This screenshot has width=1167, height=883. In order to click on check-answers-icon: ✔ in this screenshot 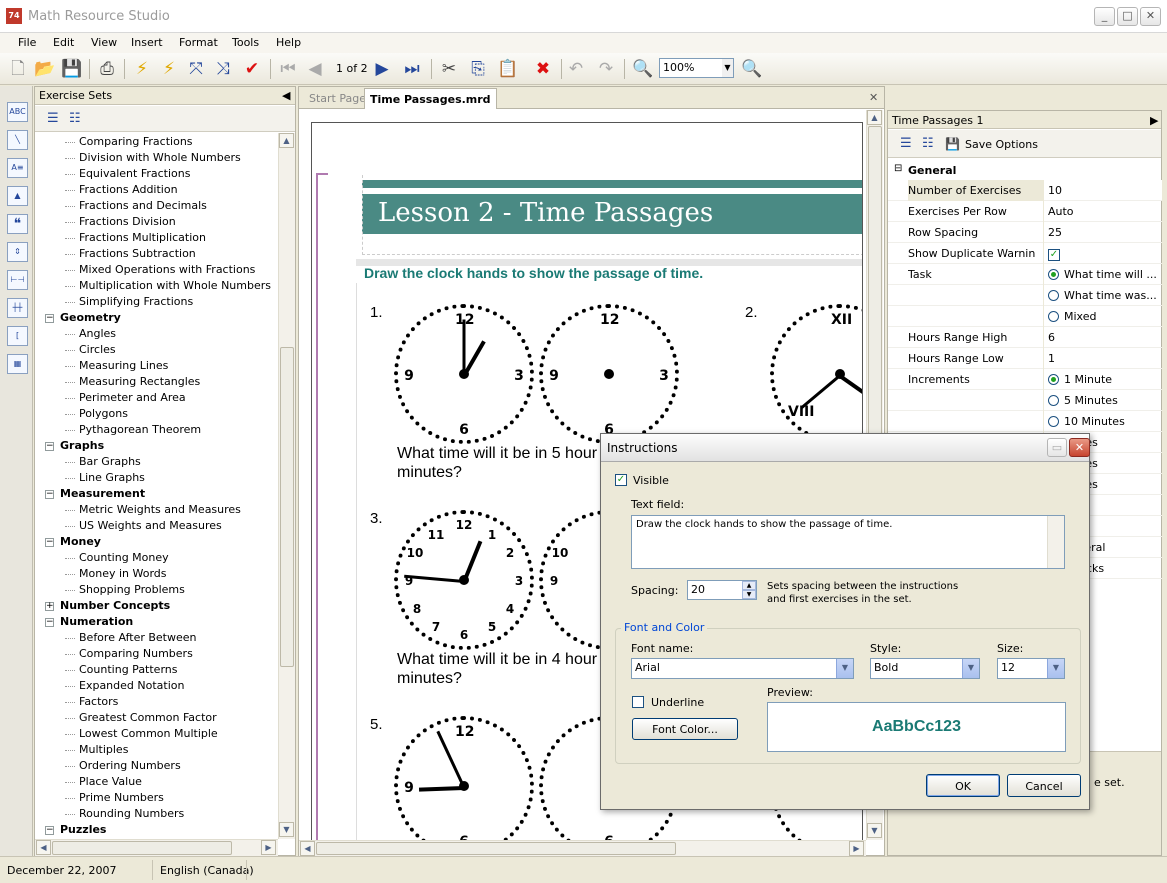, I will do `click(252, 69)`.